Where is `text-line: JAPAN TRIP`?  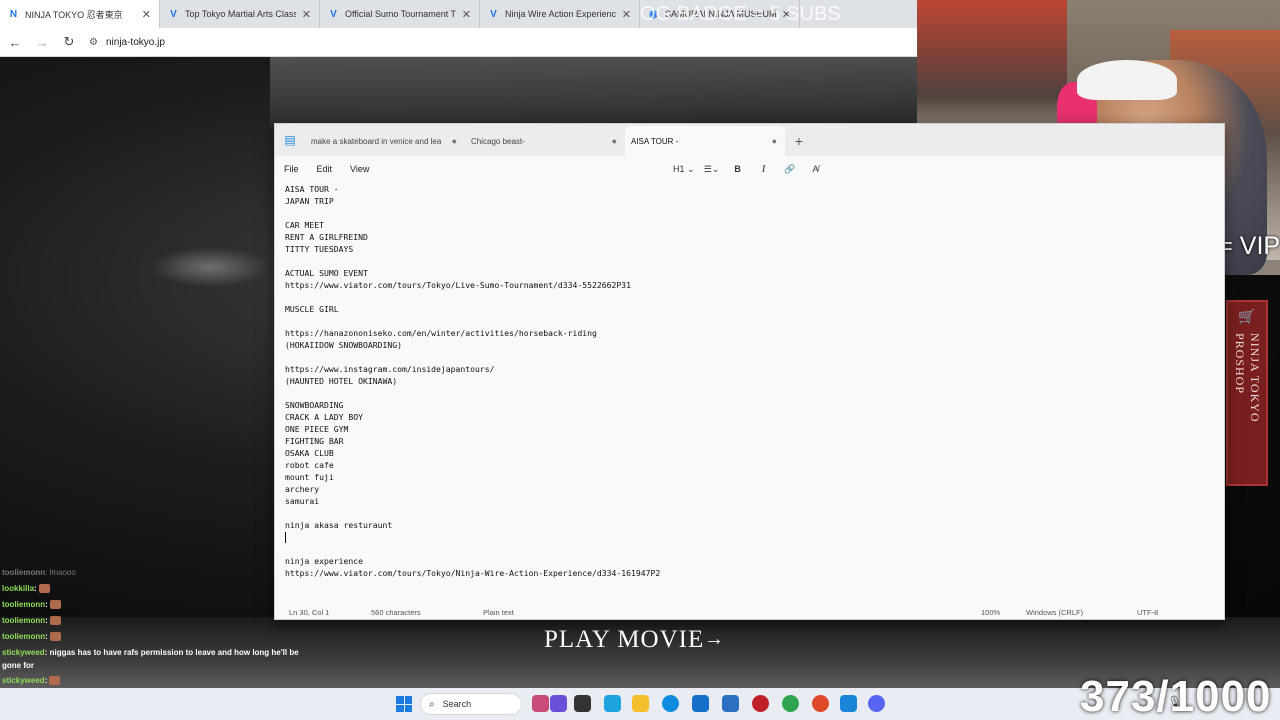 text-line: JAPAN TRIP is located at coordinates (309, 201).